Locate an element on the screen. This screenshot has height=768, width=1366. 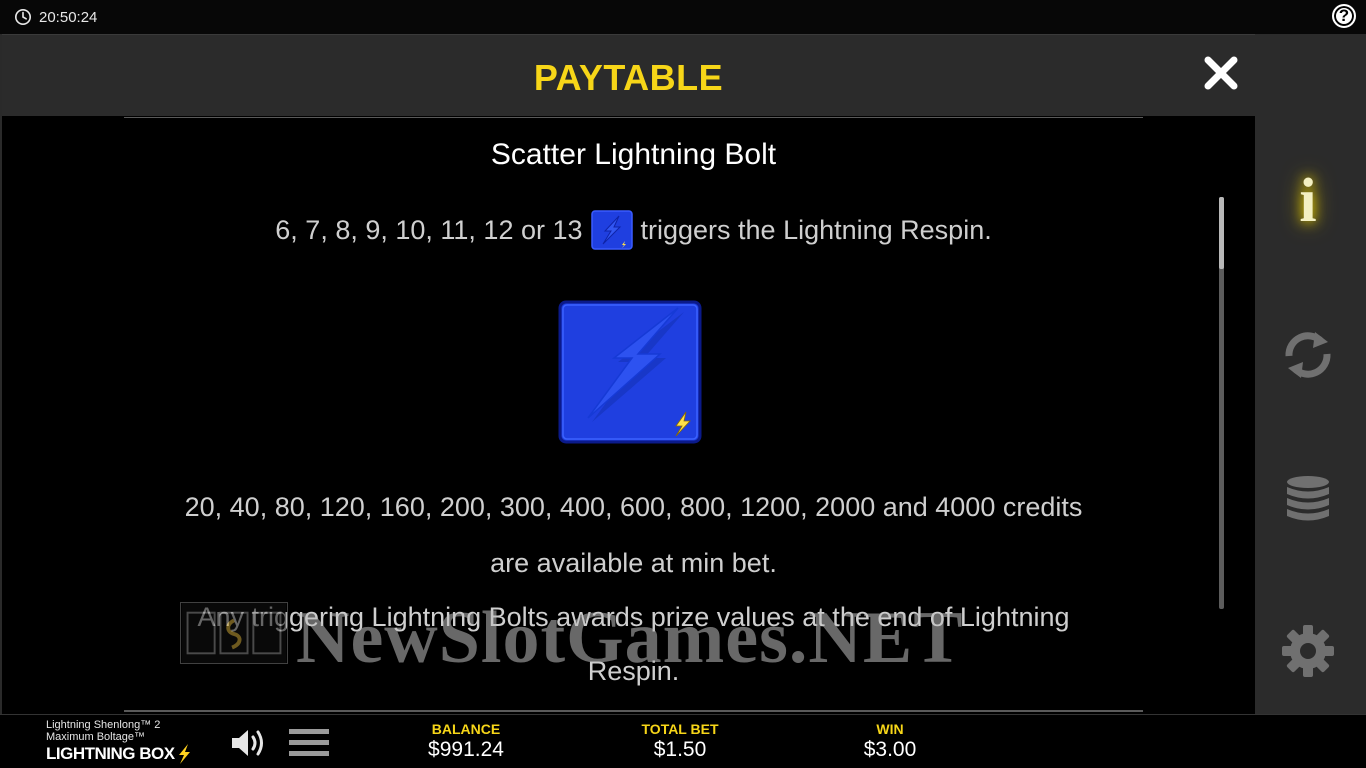
balance-value: $991.24 is located at coordinates (466, 749).